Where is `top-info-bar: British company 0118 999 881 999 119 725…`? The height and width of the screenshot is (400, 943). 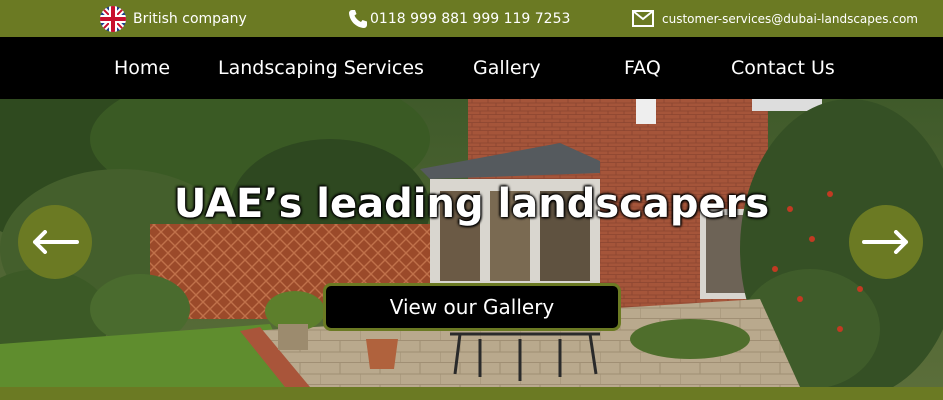
top-info-bar: British company 0118 999 881 999 119 725… is located at coordinates (471, 18).